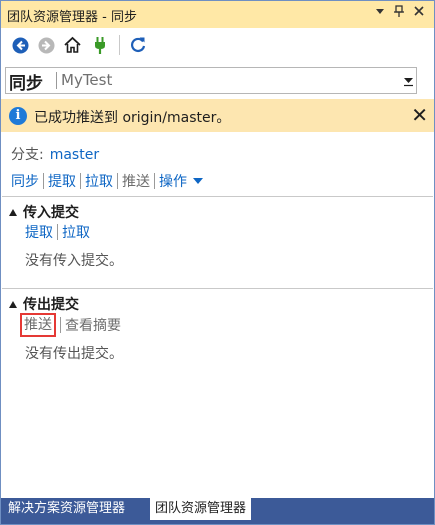  I want to click on home-icon, so click(72, 45).